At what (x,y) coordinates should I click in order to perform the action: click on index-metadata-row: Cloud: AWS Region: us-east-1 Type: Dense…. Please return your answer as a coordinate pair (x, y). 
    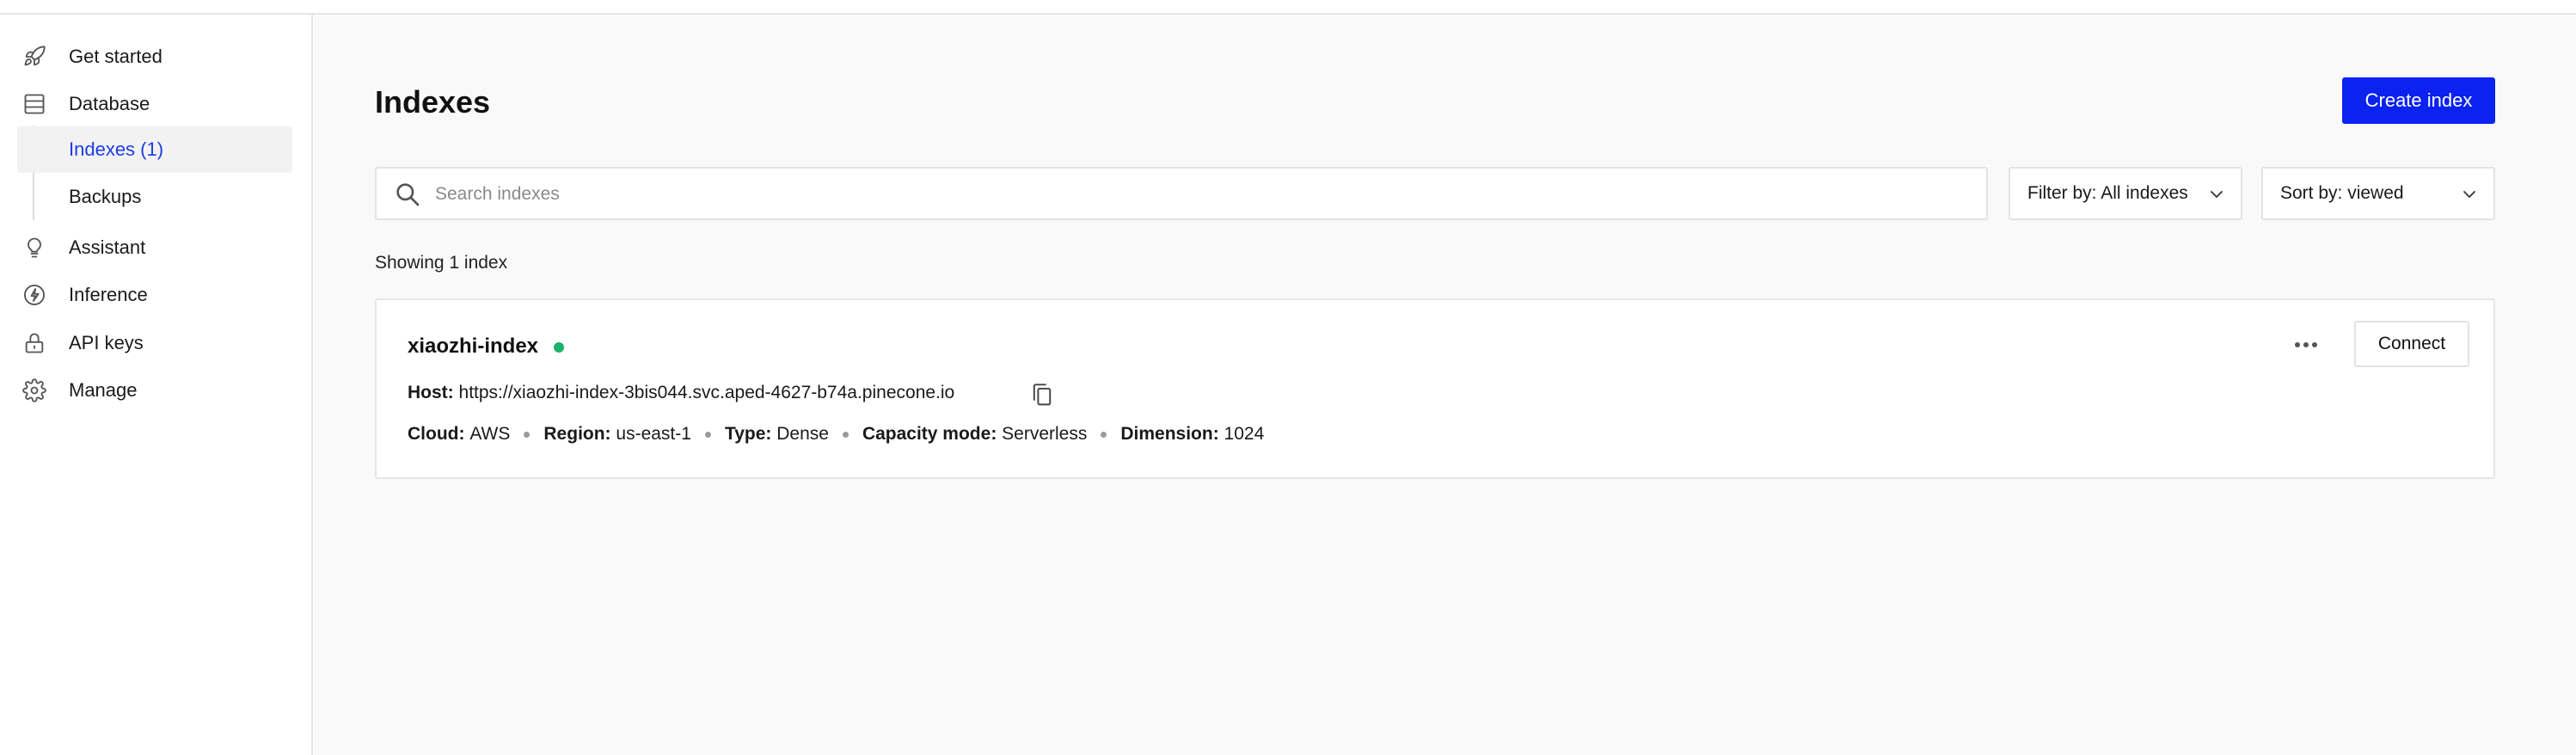
    Looking at the image, I should click on (836, 434).